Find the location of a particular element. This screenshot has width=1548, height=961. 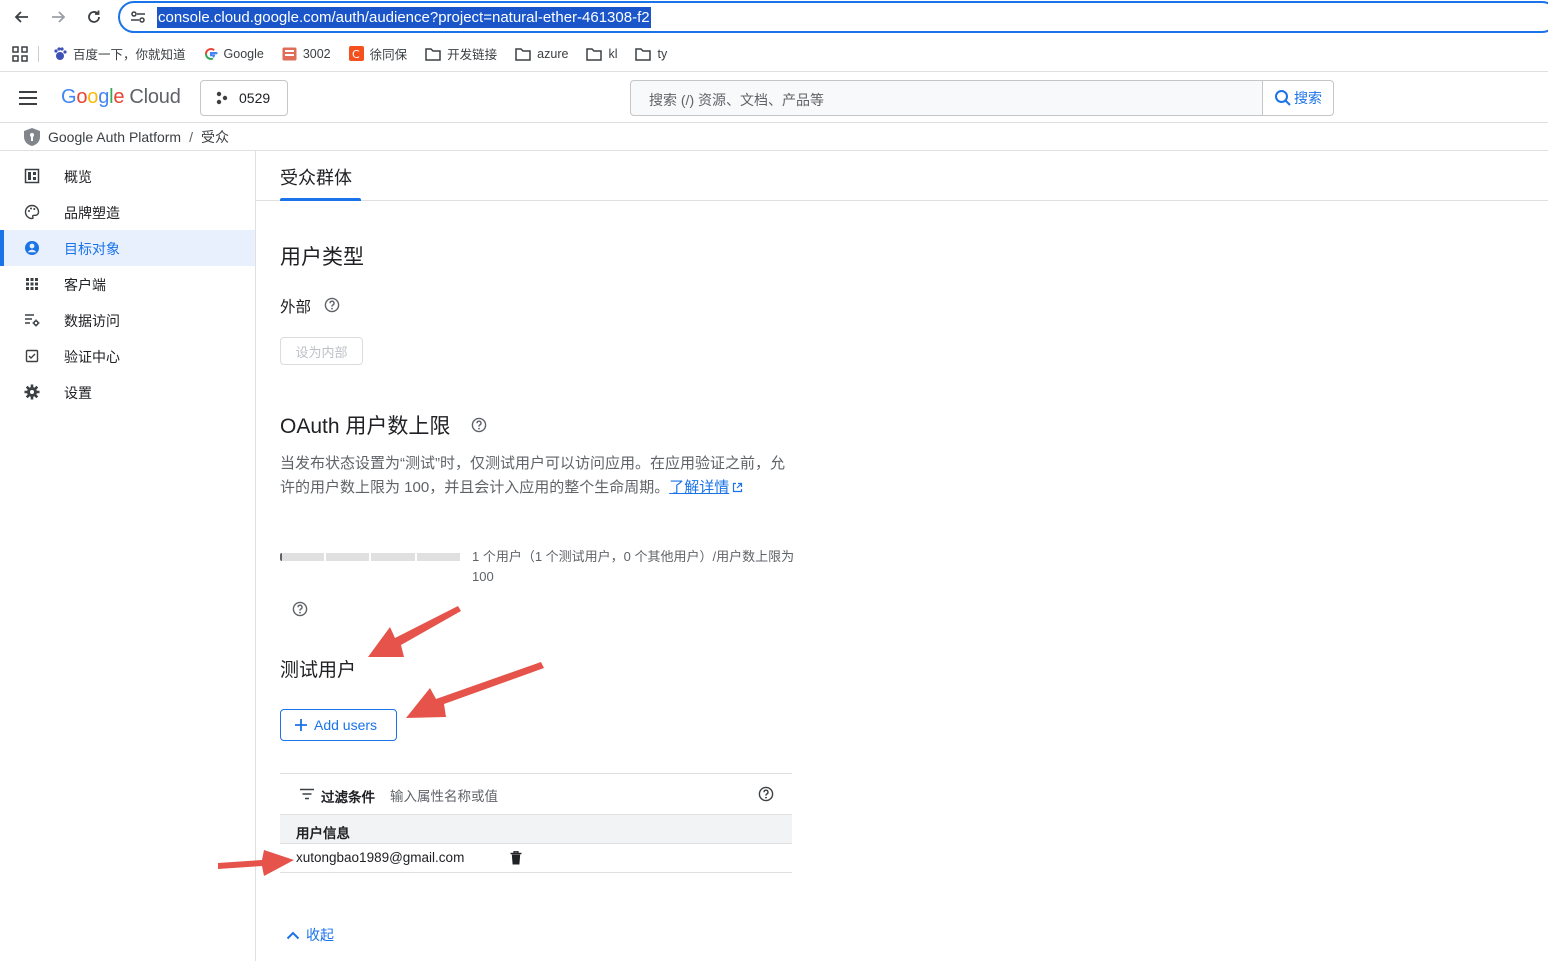

search-placeholder: 搜索 (/) 资源、文档、产品等 is located at coordinates (736, 100).